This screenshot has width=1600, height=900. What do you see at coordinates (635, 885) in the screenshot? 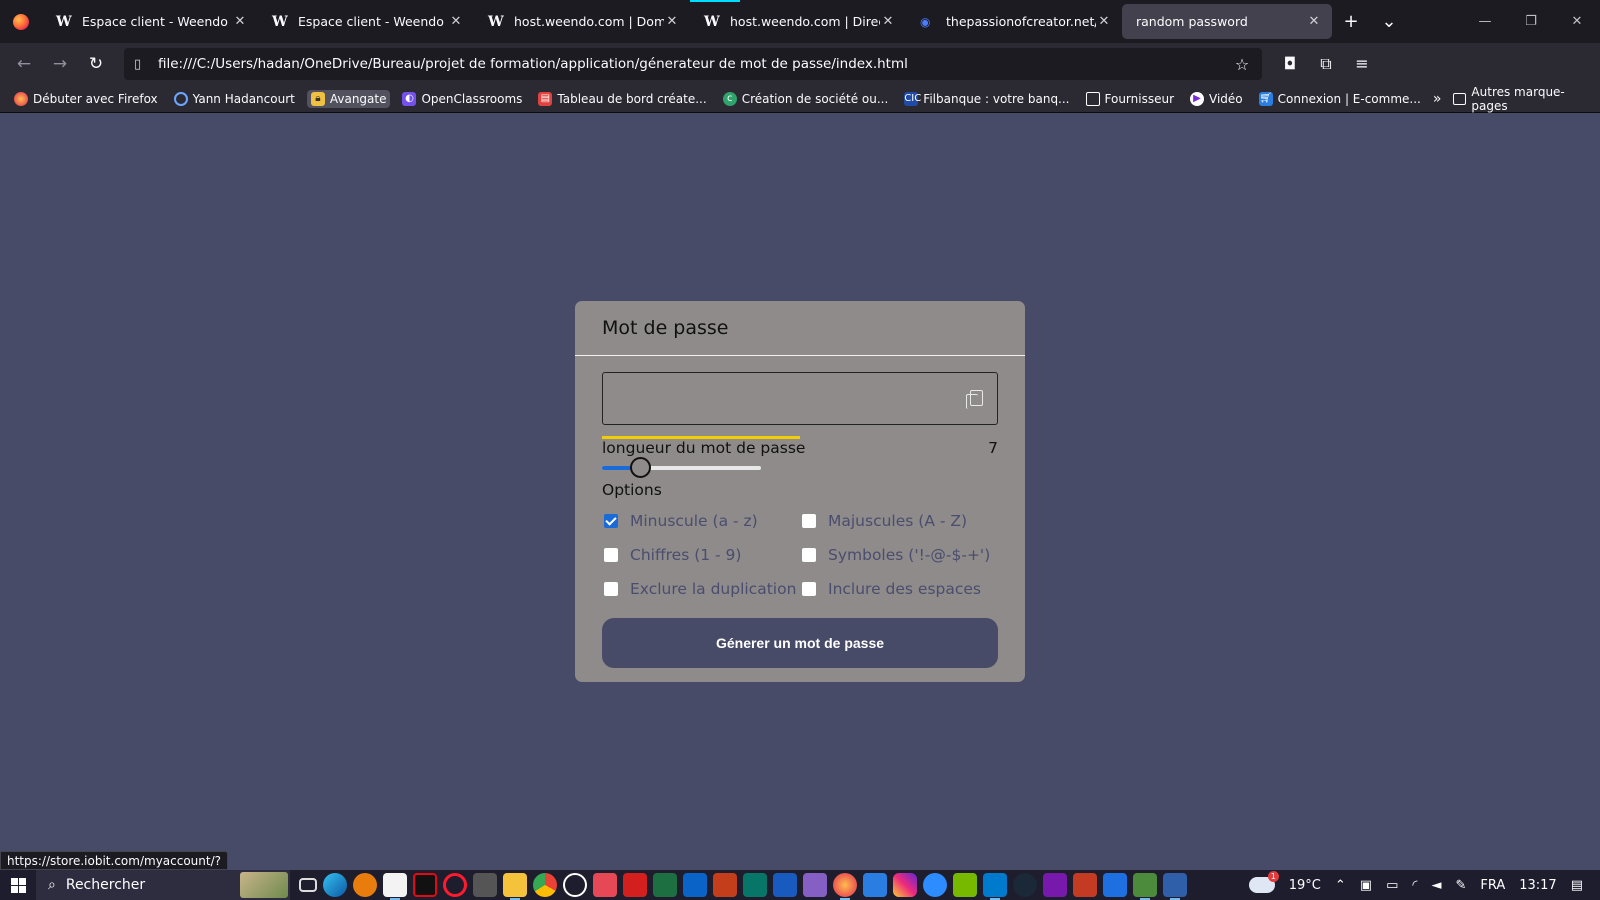
I see `acrobat-icon` at bounding box center [635, 885].